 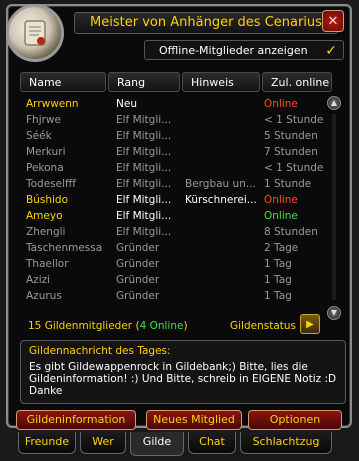 I want to click on member-name: Zhengli, so click(x=46, y=232).